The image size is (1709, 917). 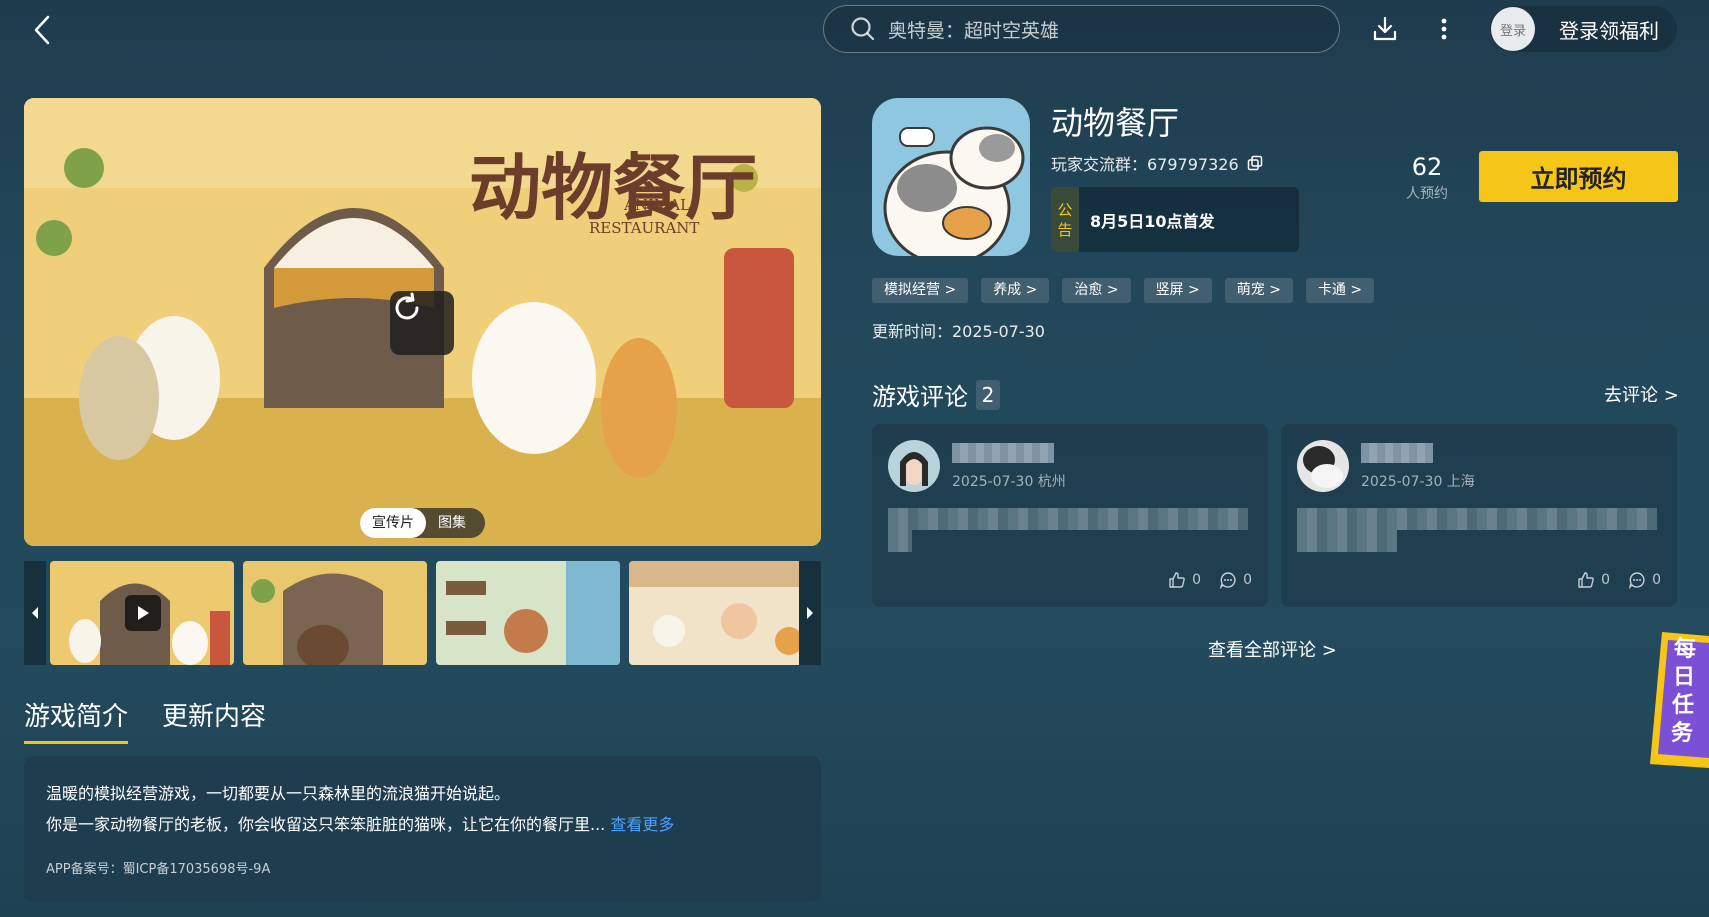 I want to click on toggle-gallery: 图集, so click(x=452, y=523).